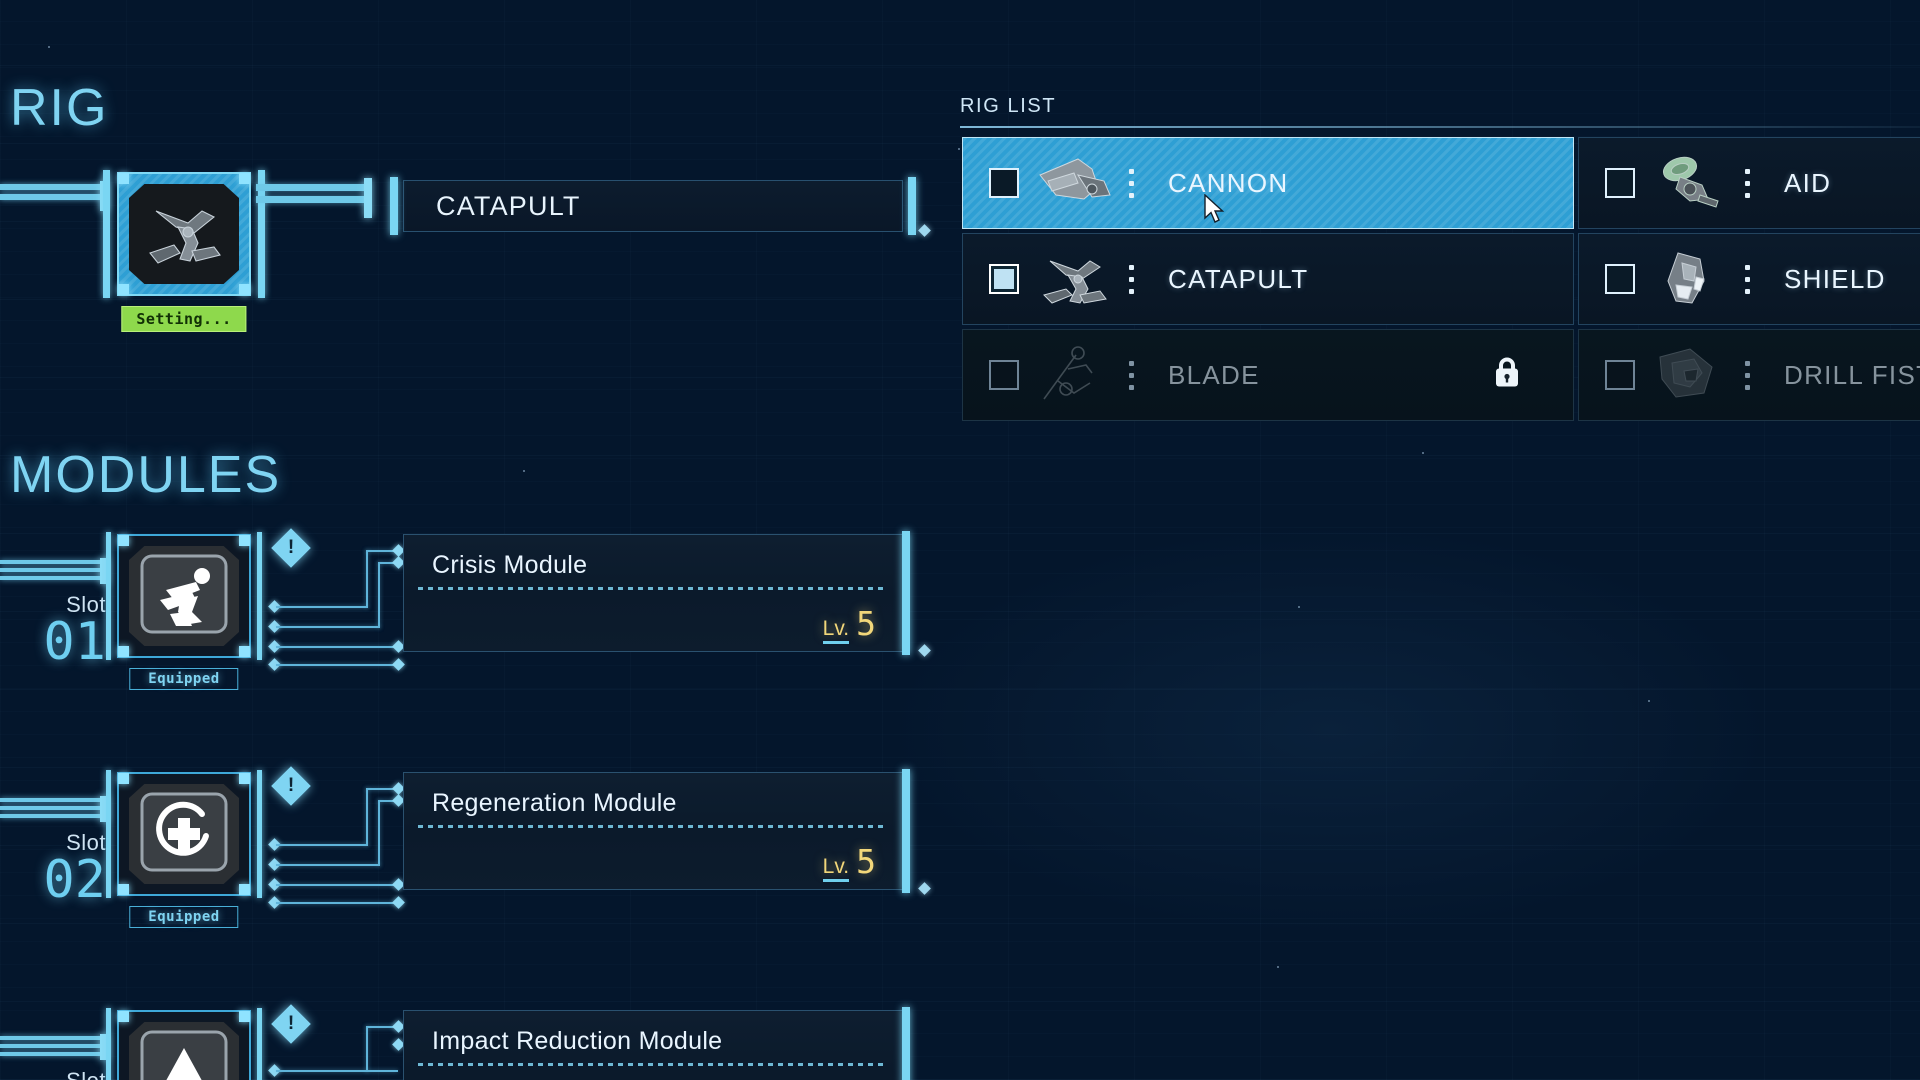 This screenshot has width=1920, height=1080. Describe the element at coordinates (577, 1041) in the screenshot. I see `module-name-3: Impact Reduction Module` at that location.